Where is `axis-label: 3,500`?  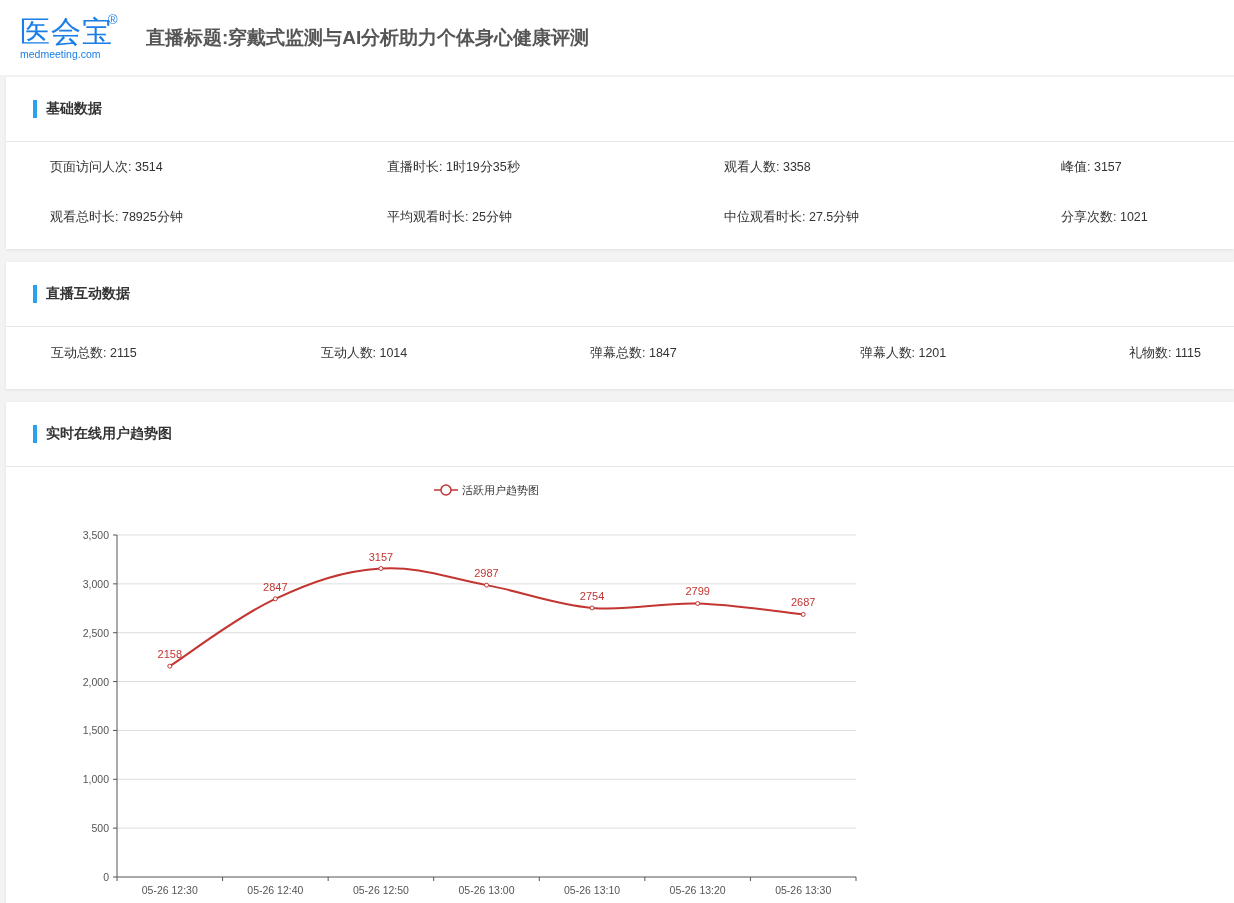
axis-label: 3,500 is located at coordinates (95, 535).